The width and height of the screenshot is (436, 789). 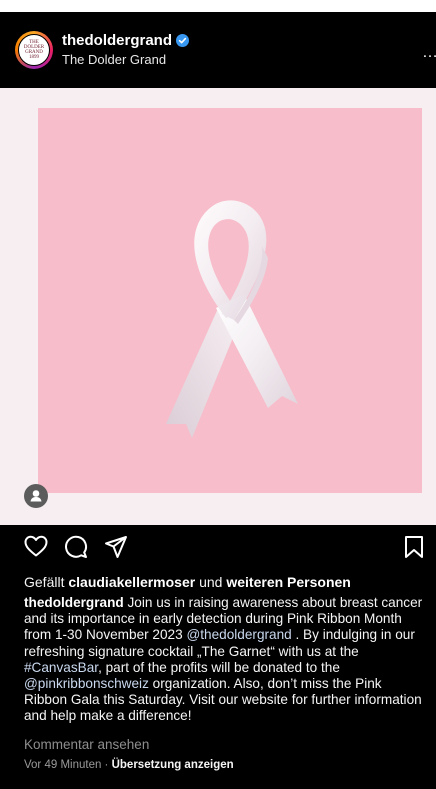 What do you see at coordinates (36, 496) in the screenshot?
I see `user-tag-icon` at bounding box center [36, 496].